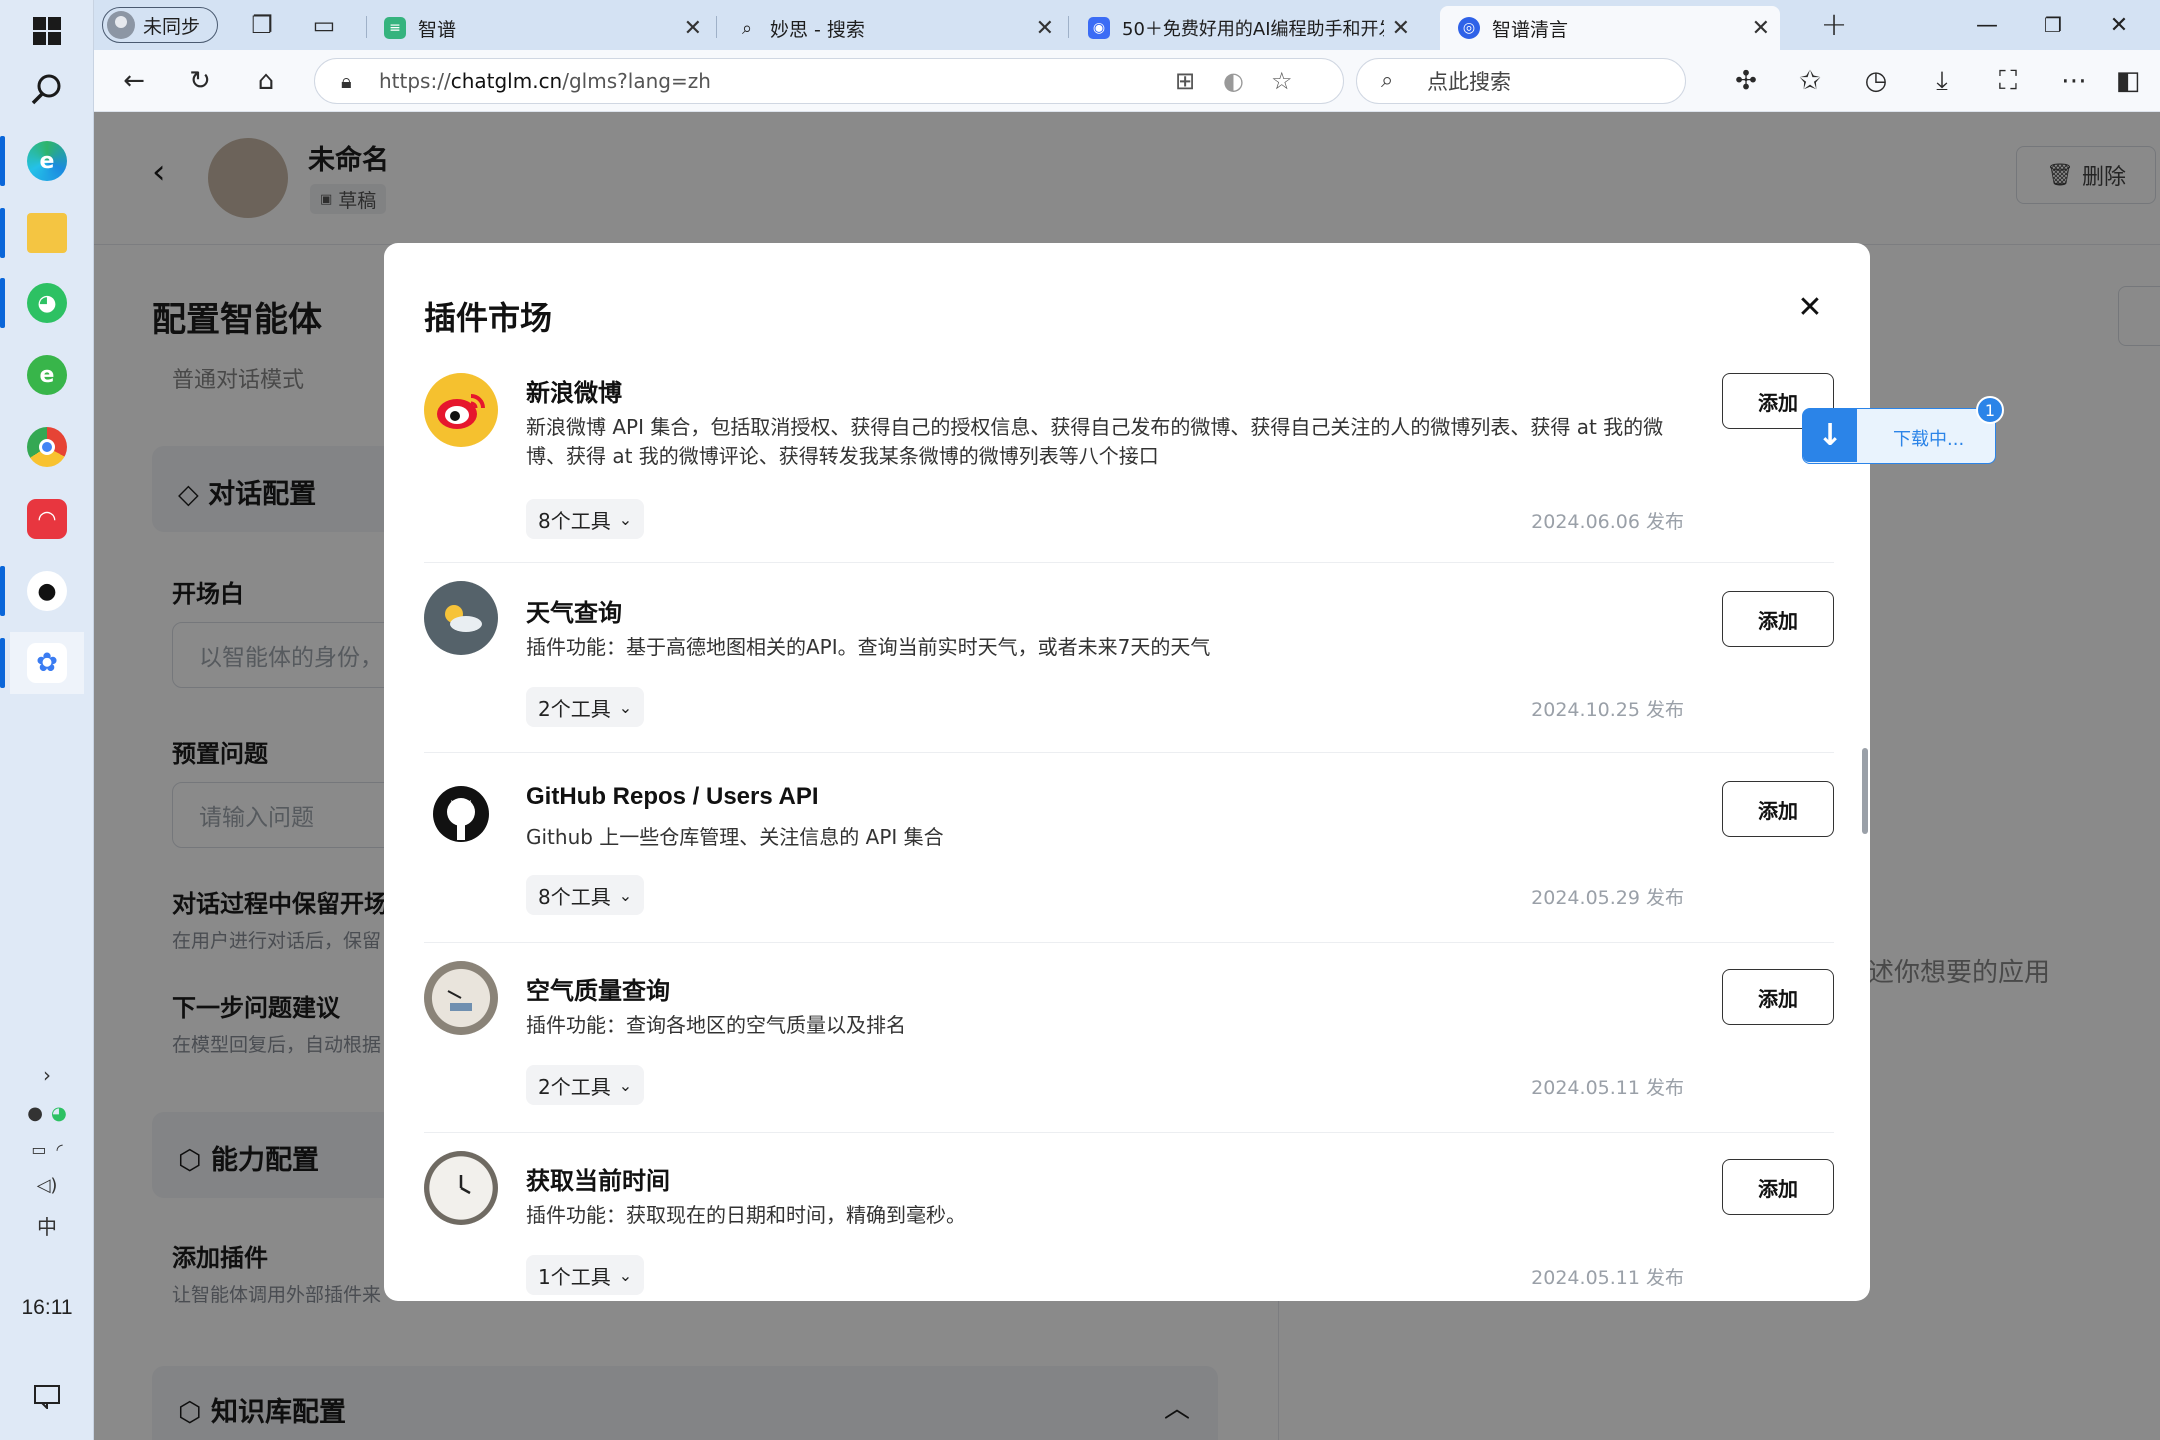 This screenshot has width=2160, height=1440. Describe the element at coordinates (47, 1075) in the screenshot. I see `tray-expand-chevron-icon: ›` at that location.